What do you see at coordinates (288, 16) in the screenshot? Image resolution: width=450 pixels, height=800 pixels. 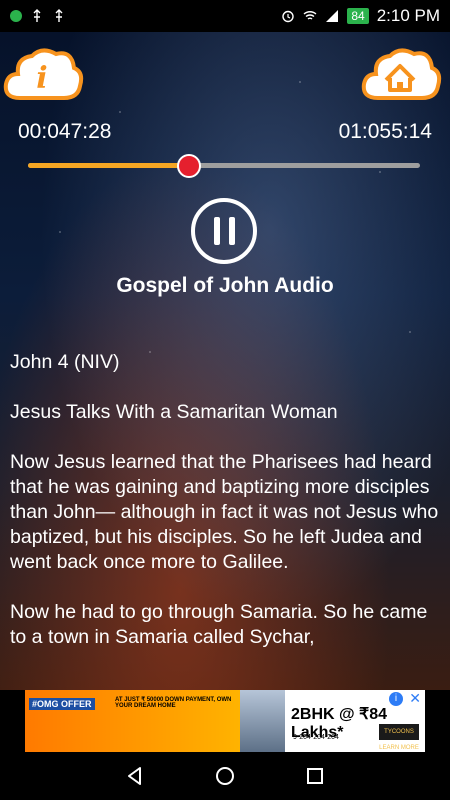 I see `alarm-icon` at bounding box center [288, 16].